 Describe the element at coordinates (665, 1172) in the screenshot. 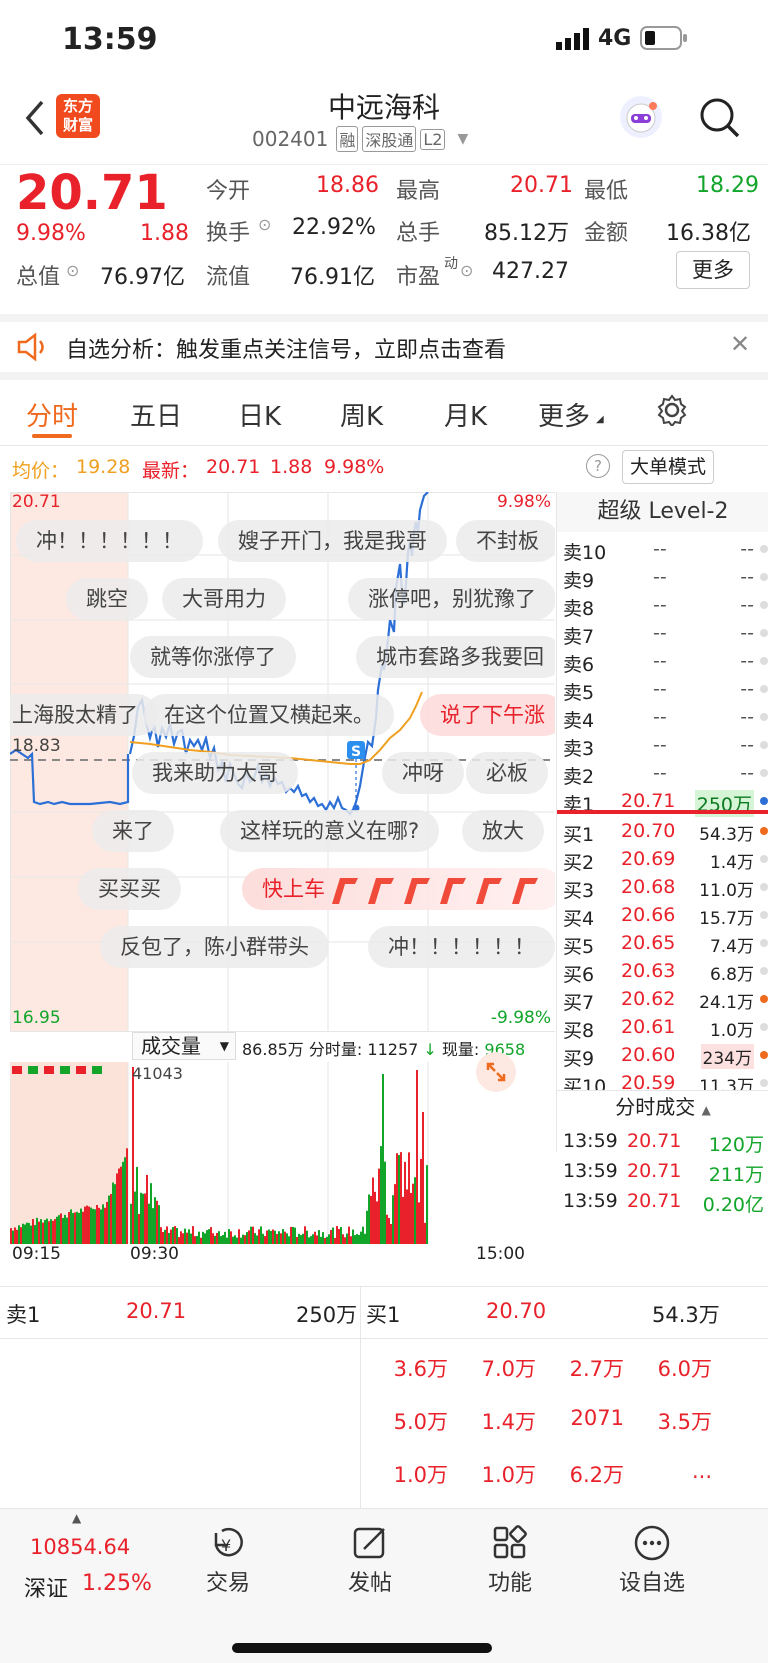

I see `trade-row: 13:59 20.71 211万` at that location.